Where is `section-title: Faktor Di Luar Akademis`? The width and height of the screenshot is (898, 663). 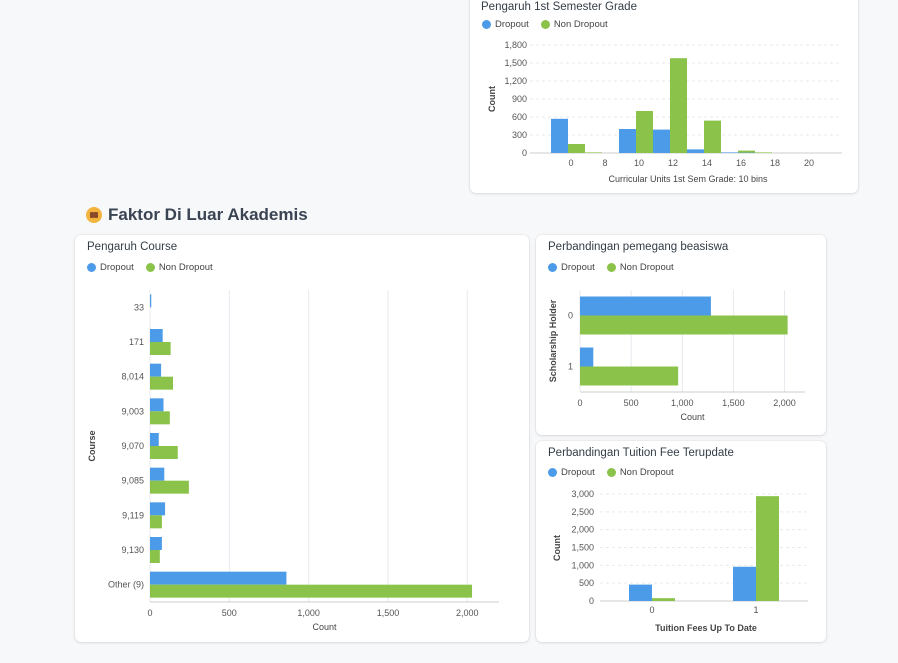
section-title: Faktor Di Luar Akademis is located at coordinates (208, 214).